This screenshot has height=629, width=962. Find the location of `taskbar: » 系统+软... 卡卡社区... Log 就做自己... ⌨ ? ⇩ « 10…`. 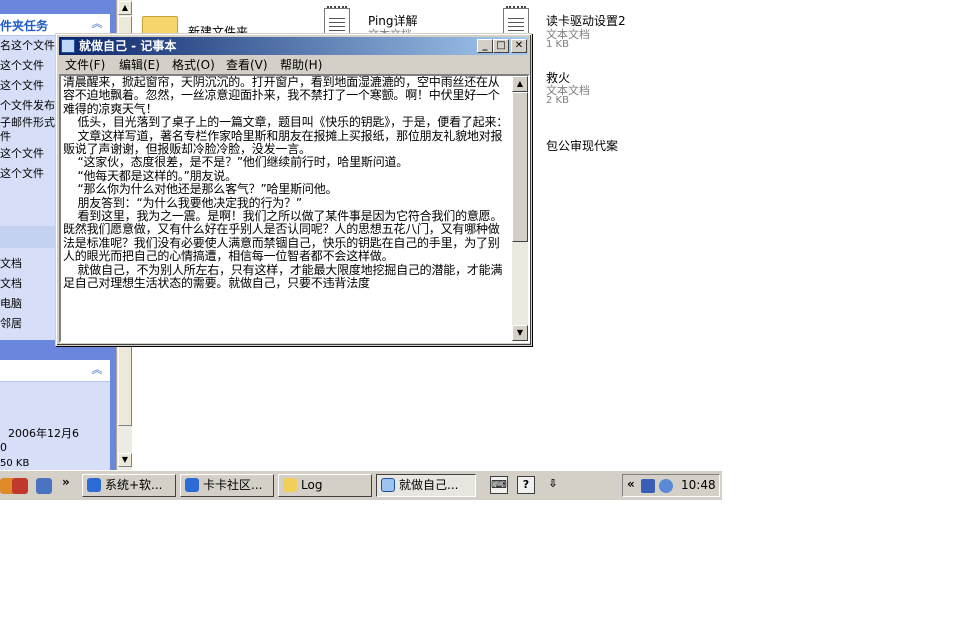

taskbar: » 系统+软... 卡卡社区... Log 就做自己... ⌨ ? ⇩ « 10… is located at coordinates (361, 485).